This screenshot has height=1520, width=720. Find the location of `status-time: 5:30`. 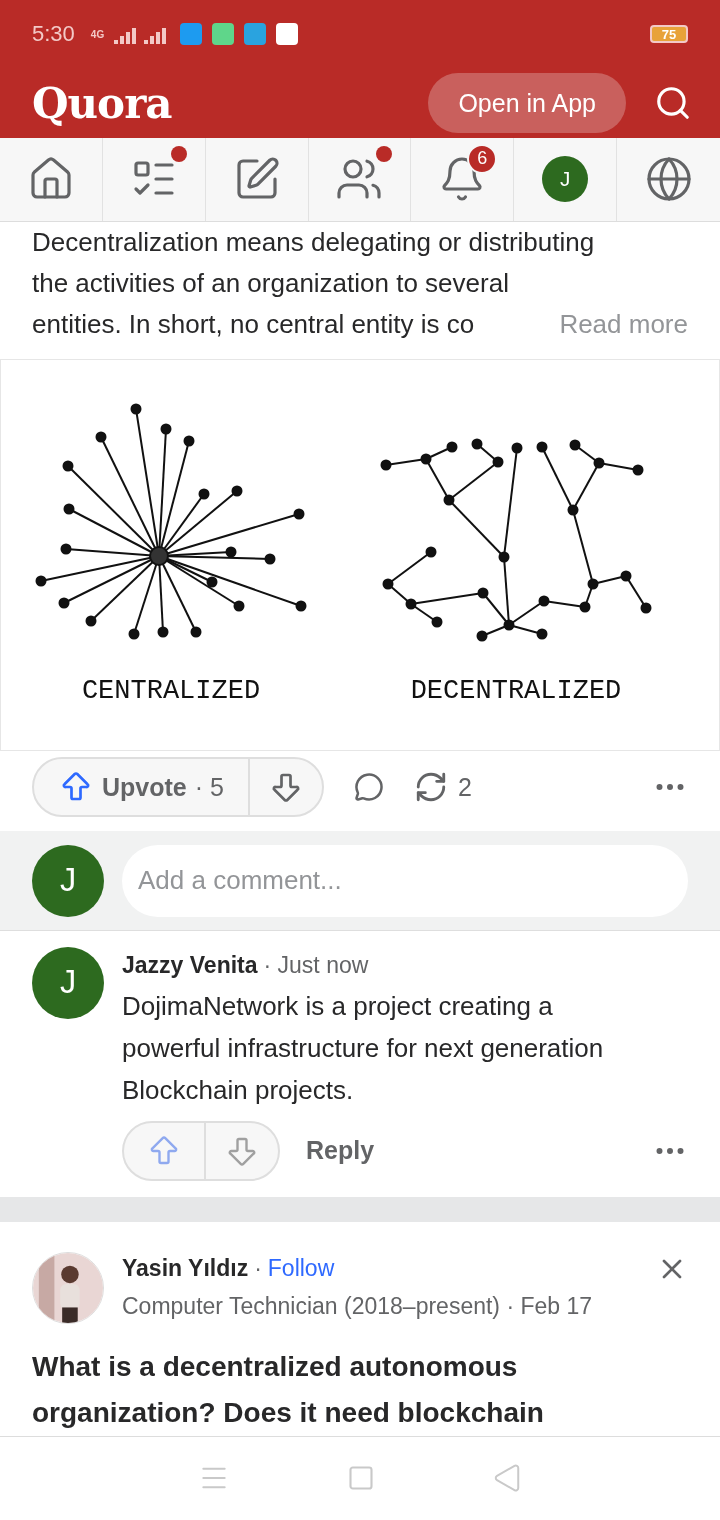

status-time: 5:30 is located at coordinates (53, 34).